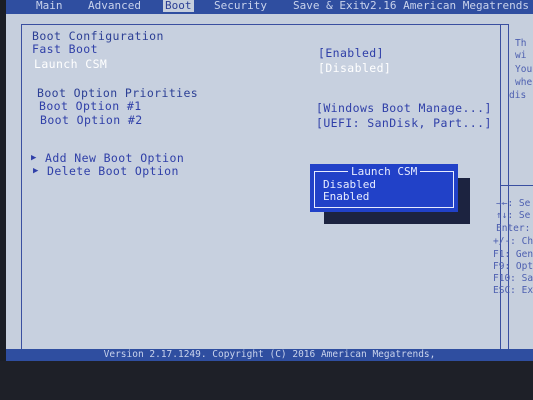  What do you see at coordinates (49, 6) in the screenshot?
I see `tab-main: Main` at bounding box center [49, 6].